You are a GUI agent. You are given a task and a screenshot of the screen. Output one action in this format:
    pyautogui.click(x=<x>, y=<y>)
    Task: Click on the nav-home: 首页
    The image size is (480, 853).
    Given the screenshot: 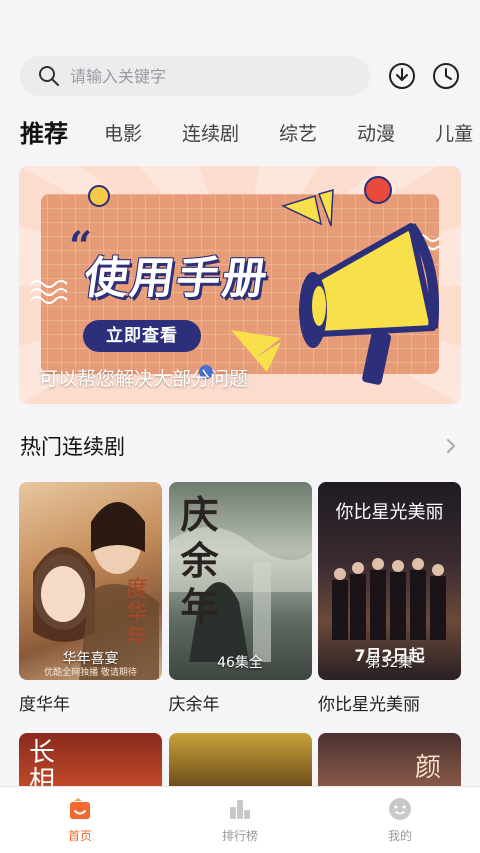 What is the action you would take?
    pyautogui.click(x=80, y=820)
    